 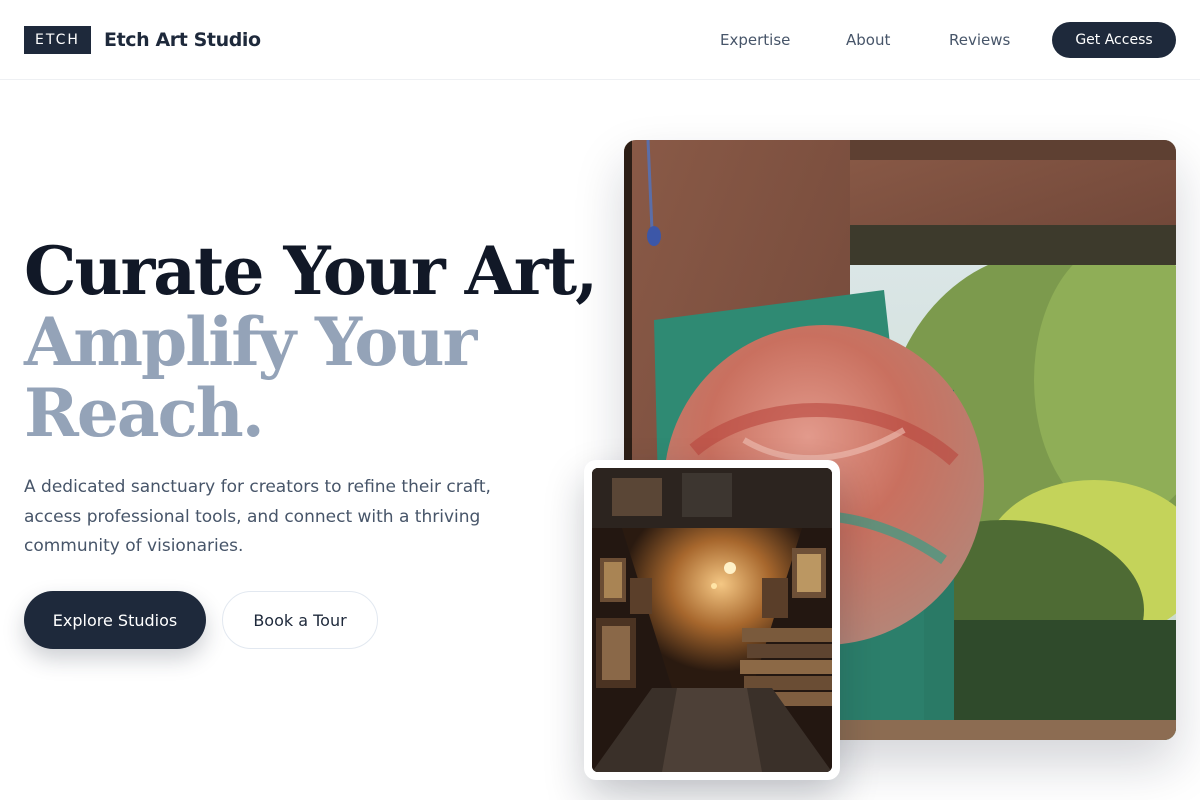 What do you see at coordinates (144, 413) in the screenshot?
I see `headline-line-3: Reach.` at bounding box center [144, 413].